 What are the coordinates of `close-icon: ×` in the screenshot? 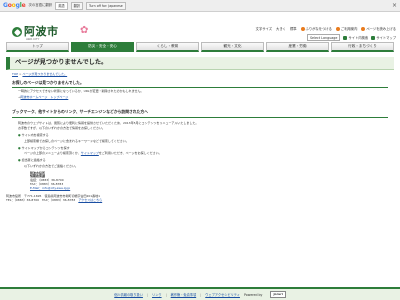 It's located at (394, 6).